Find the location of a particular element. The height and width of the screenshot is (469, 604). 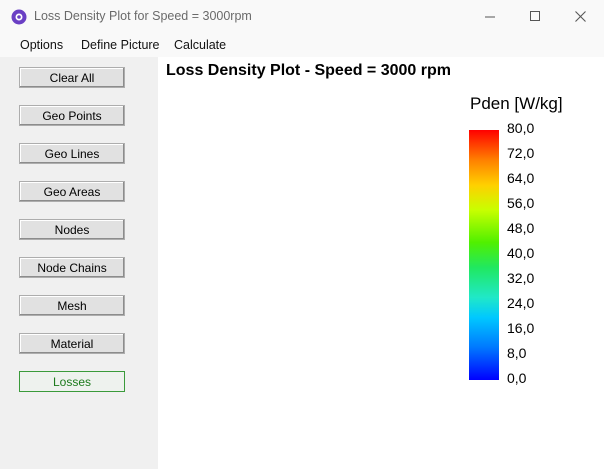

legend-tick: 24,0 is located at coordinates (521, 303).